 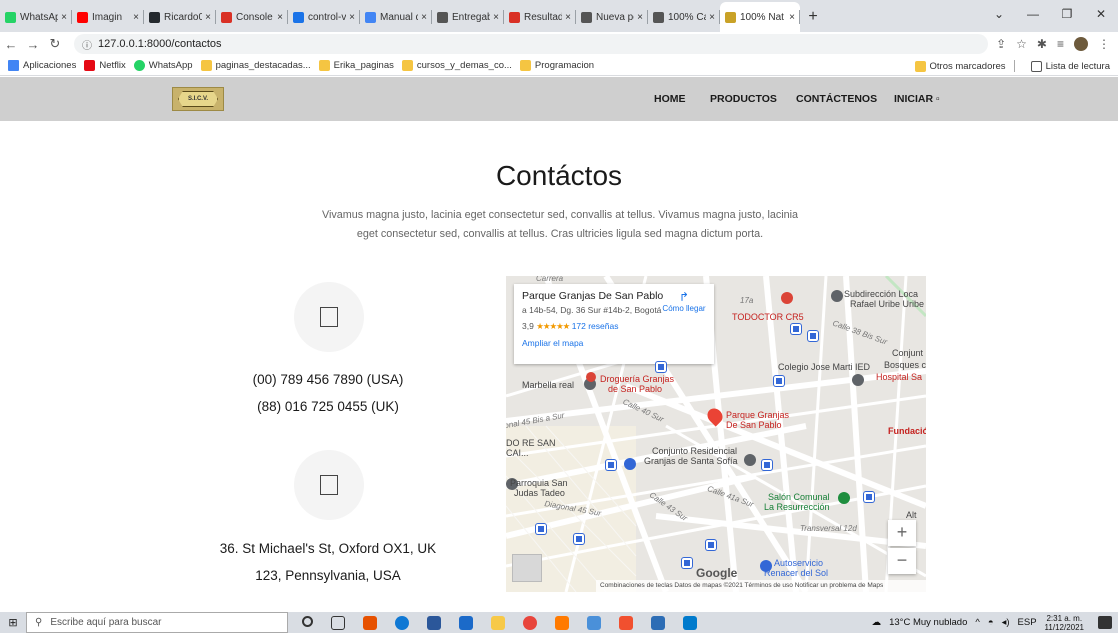 I want to click on windows-start-icon: ⊞, so click(x=13, y=622).